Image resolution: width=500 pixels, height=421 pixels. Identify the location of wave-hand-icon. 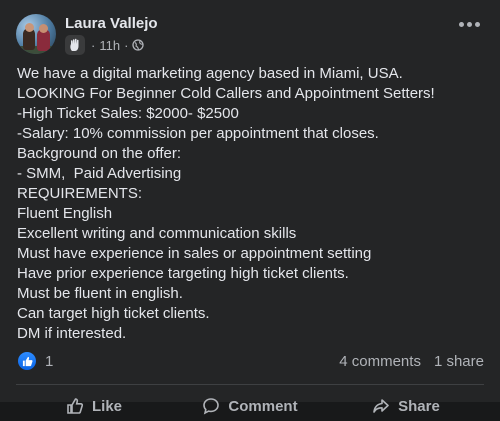
(75, 45).